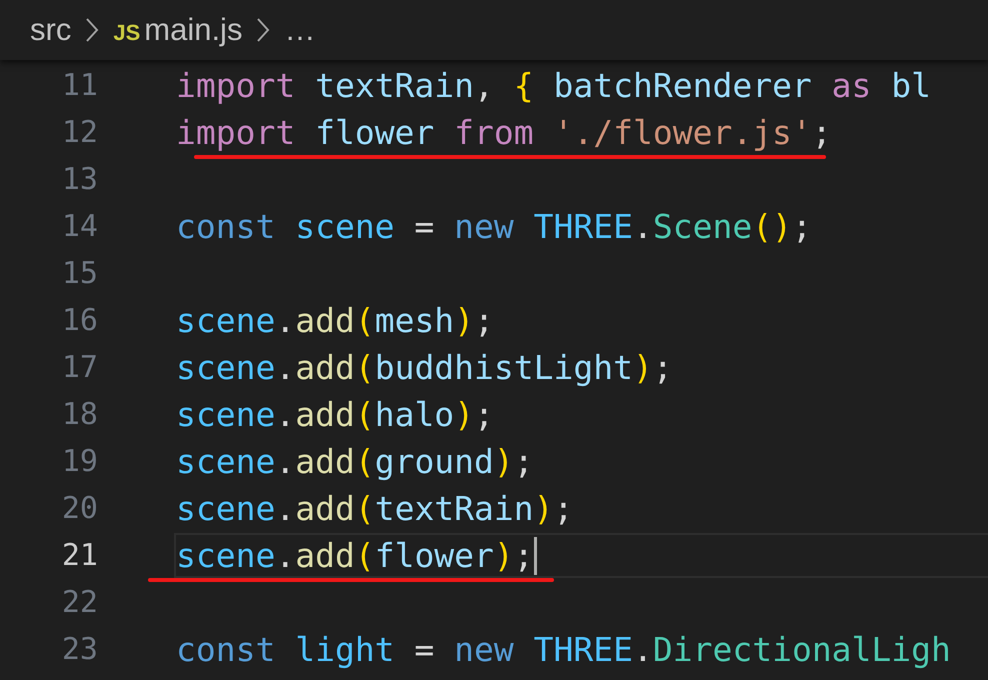  What do you see at coordinates (375, 508) in the screenshot?
I see `code-line: scene.add(textRain);` at bounding box center [375, 508].